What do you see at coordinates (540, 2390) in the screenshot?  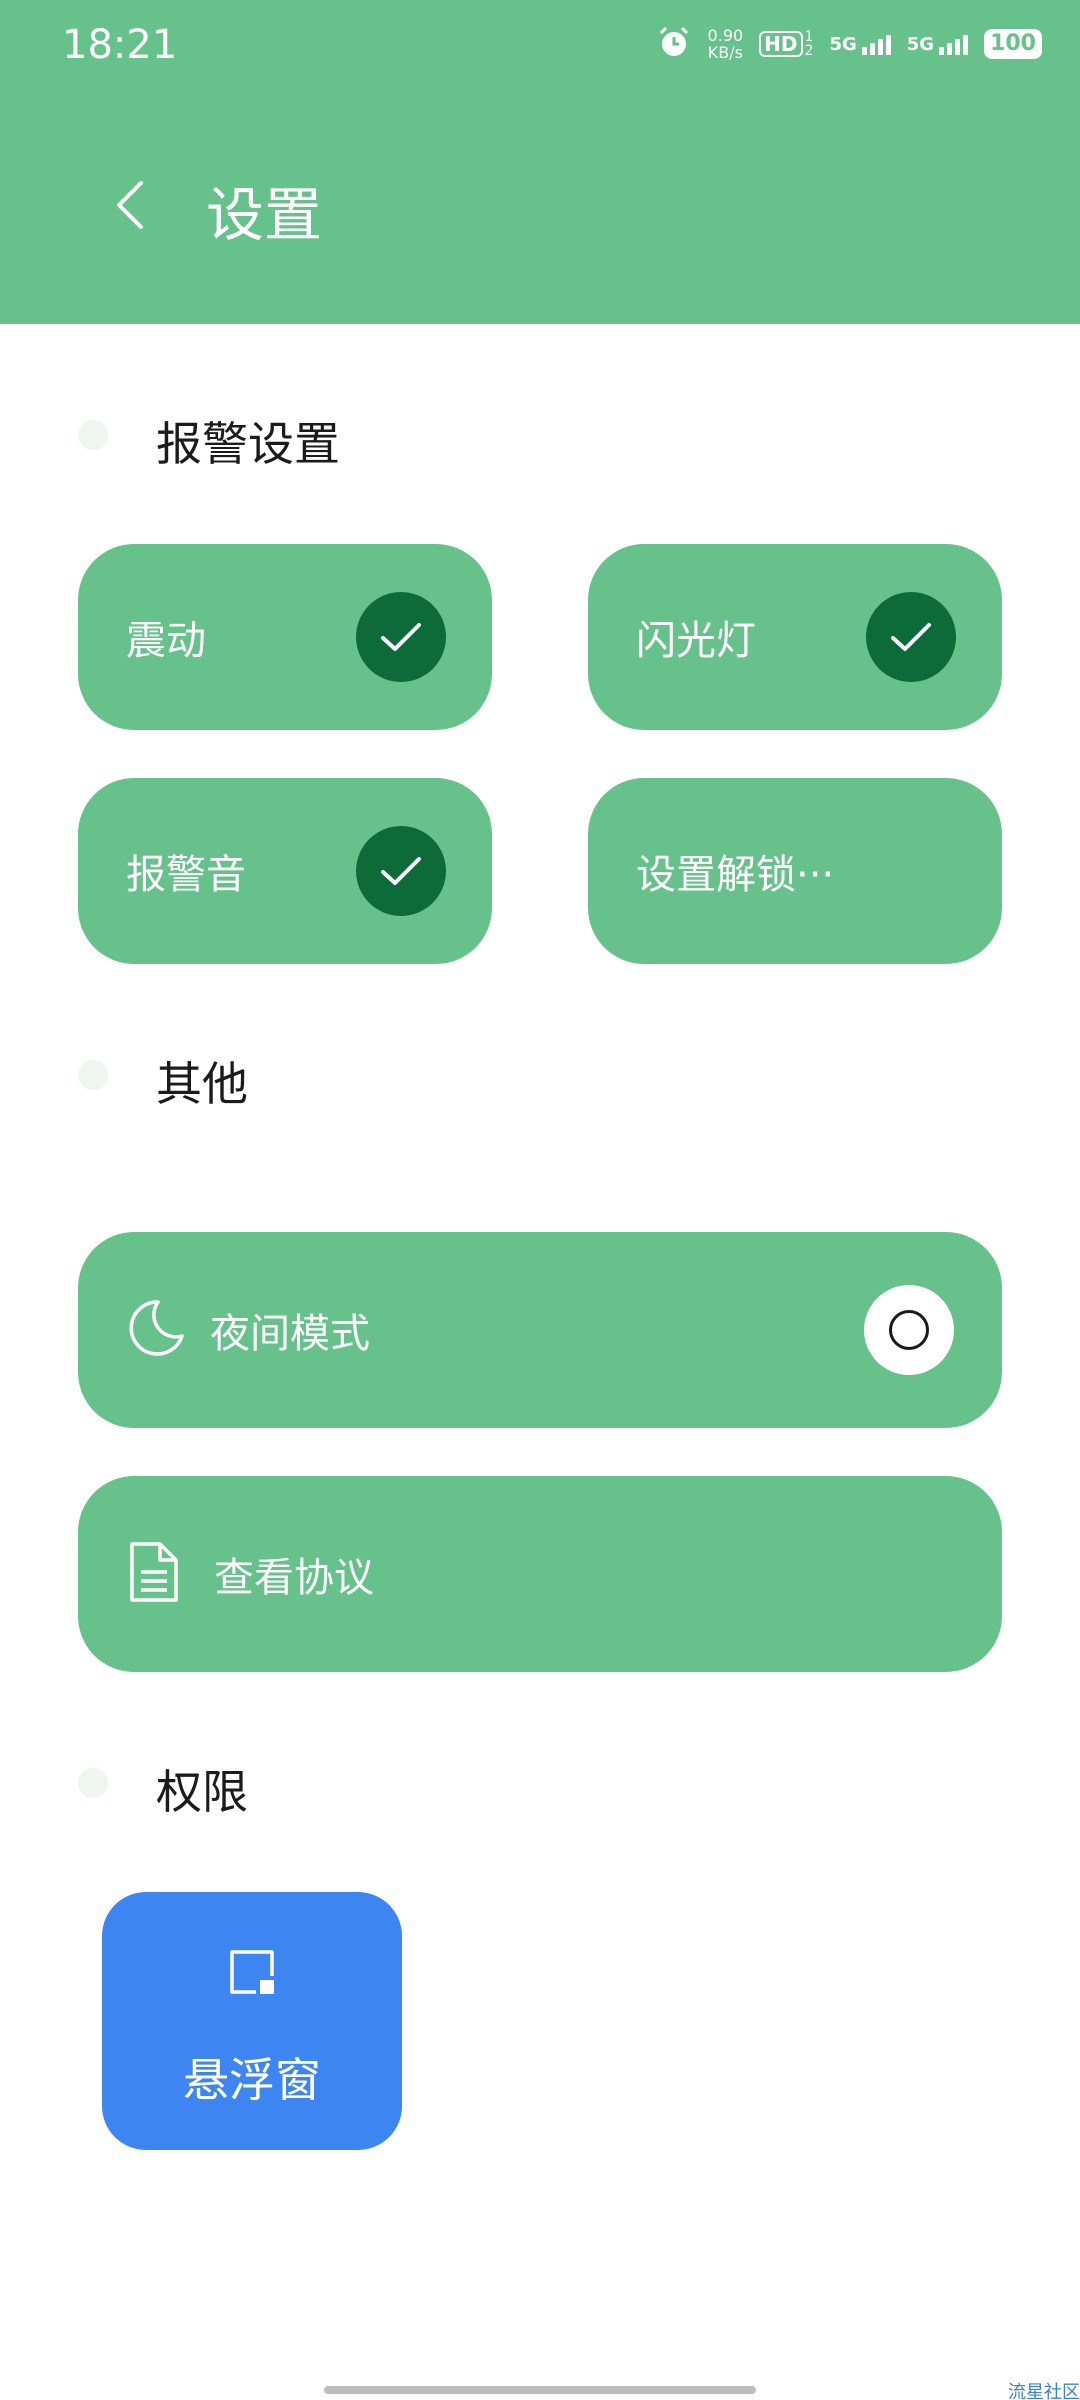 I see `home-indicator` at bounding box center [540, 2390].